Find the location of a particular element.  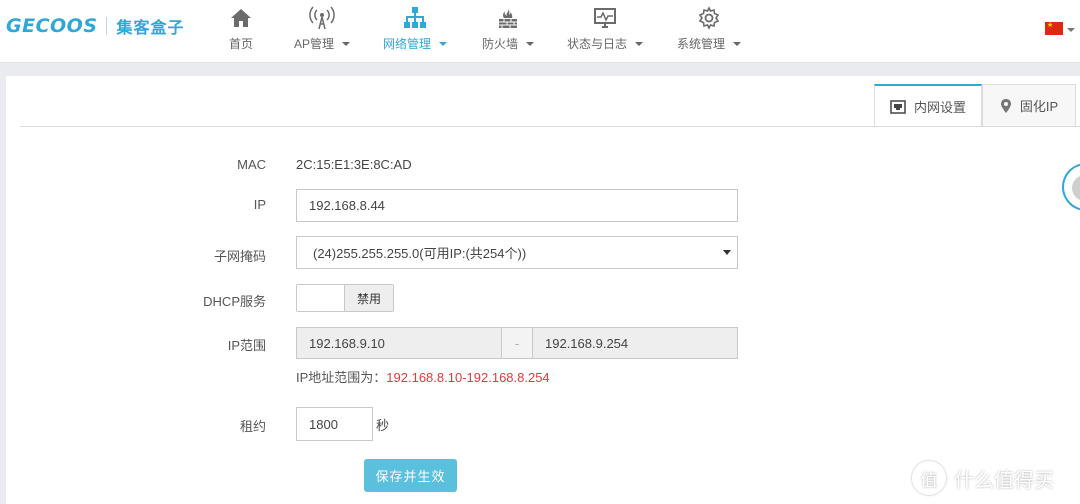

ethernet-port-icon is located at coordinates (898, 106).